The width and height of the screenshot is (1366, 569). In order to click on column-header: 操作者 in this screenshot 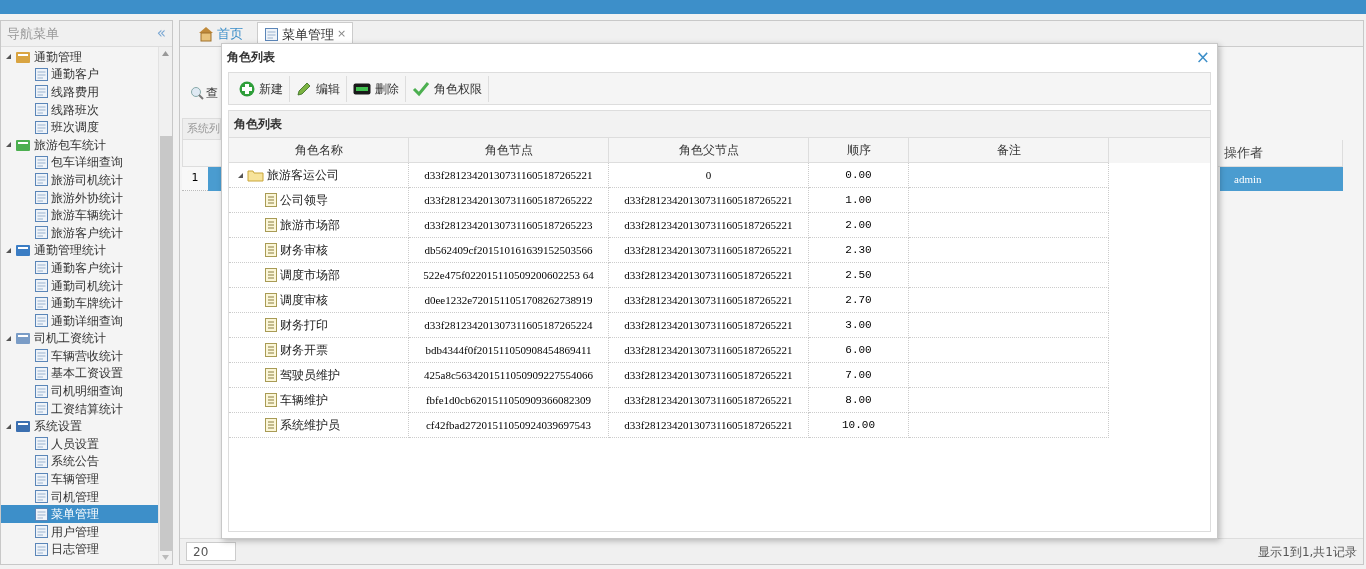, I will do `click(1280, 153)`.